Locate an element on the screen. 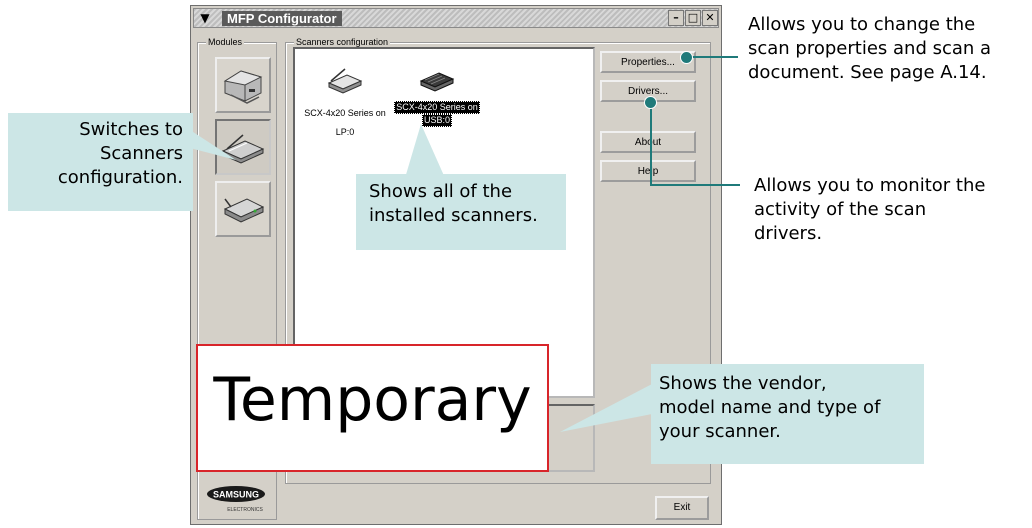 This screenshot has width=1032, height=528. printer-module-button is located at coordinates (243, 85).